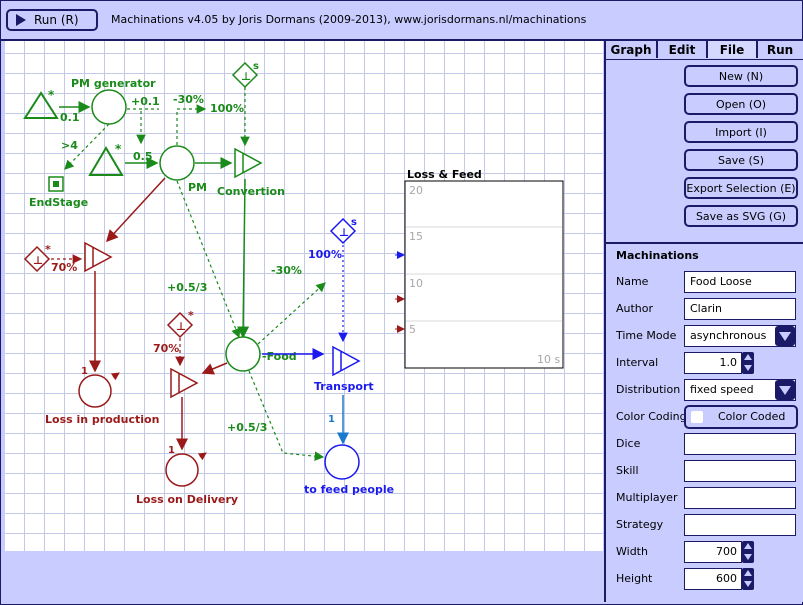 The height and width of the screenshot is (605, 803). I want to click on checkbox-icon, so click(697, 417).